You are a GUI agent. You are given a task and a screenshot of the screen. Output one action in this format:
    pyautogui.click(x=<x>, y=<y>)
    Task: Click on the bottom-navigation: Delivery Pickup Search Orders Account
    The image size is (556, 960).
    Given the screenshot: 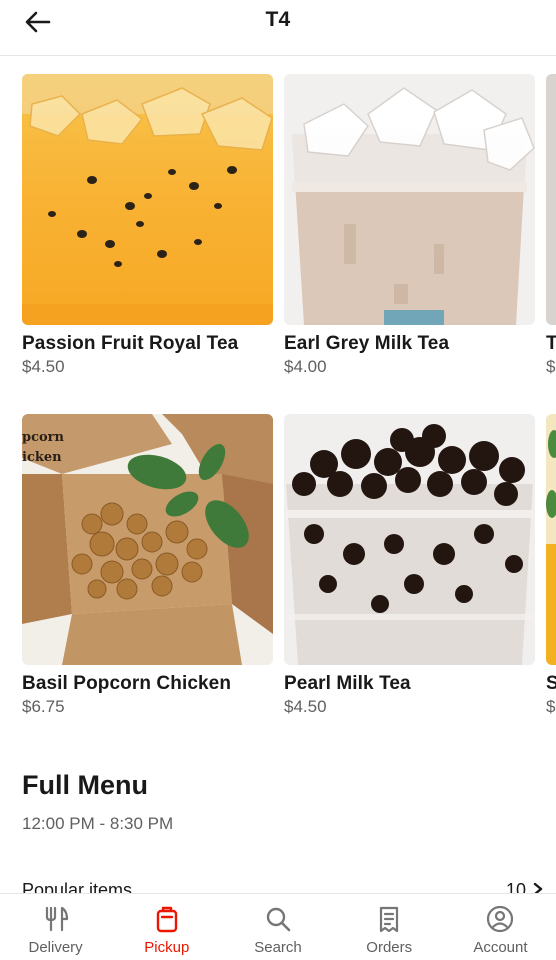 What is the action you would take?
    pyautogui.click(x=278, y=926)
    